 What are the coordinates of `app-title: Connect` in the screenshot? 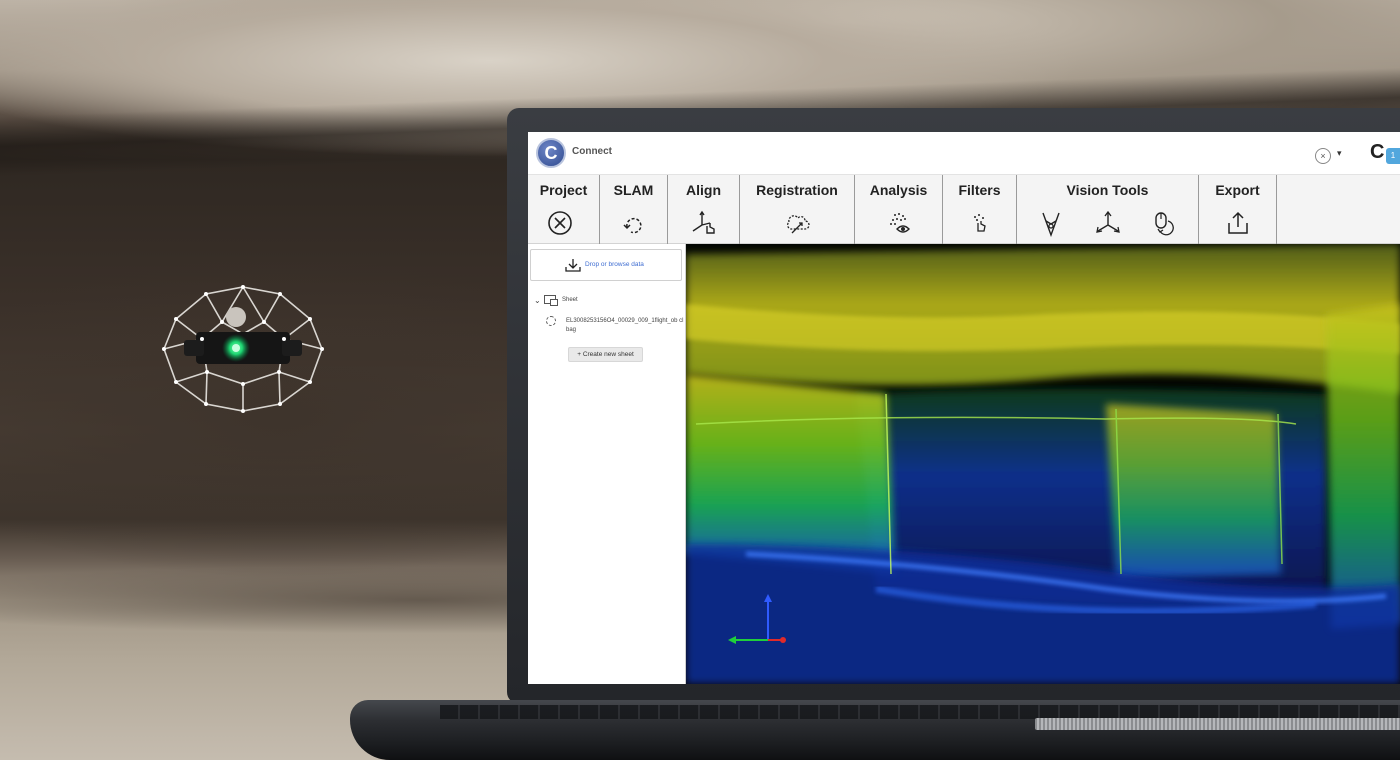 It's located at (592, 151).